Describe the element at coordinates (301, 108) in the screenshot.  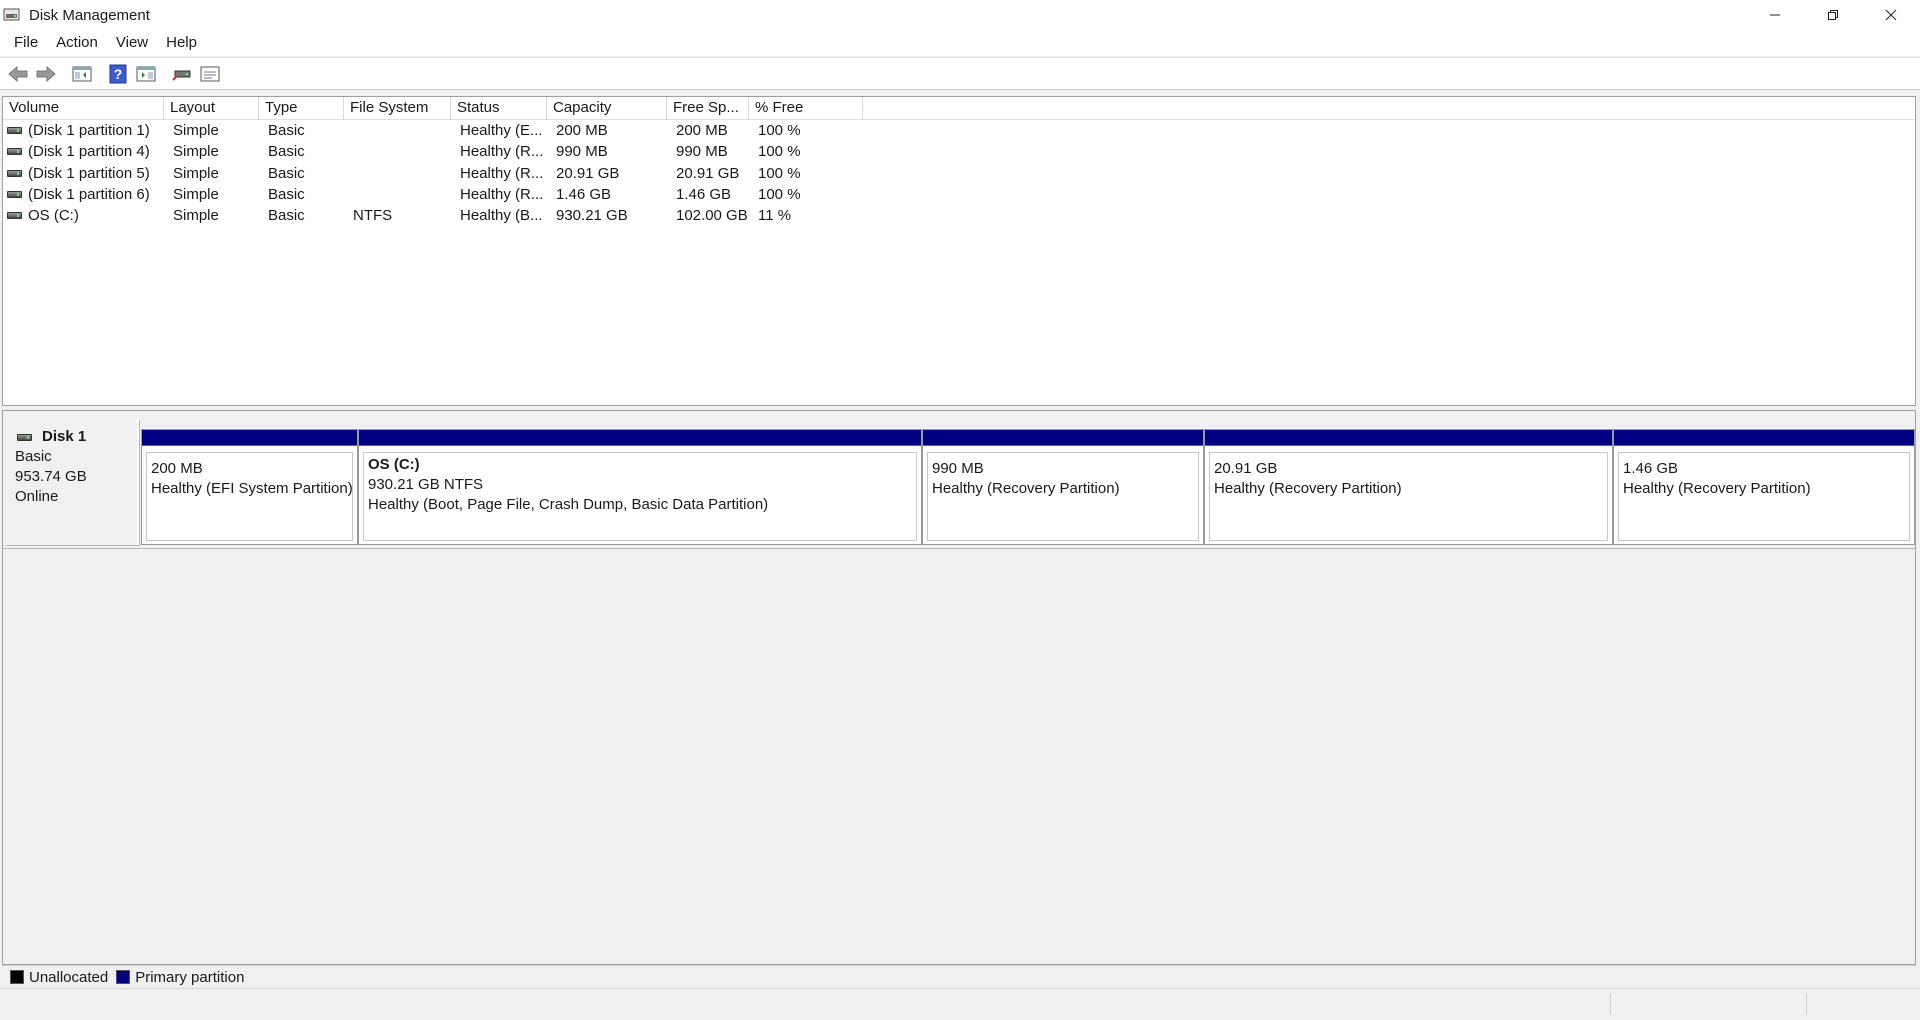
I see `column-header-type: Type` at that location.